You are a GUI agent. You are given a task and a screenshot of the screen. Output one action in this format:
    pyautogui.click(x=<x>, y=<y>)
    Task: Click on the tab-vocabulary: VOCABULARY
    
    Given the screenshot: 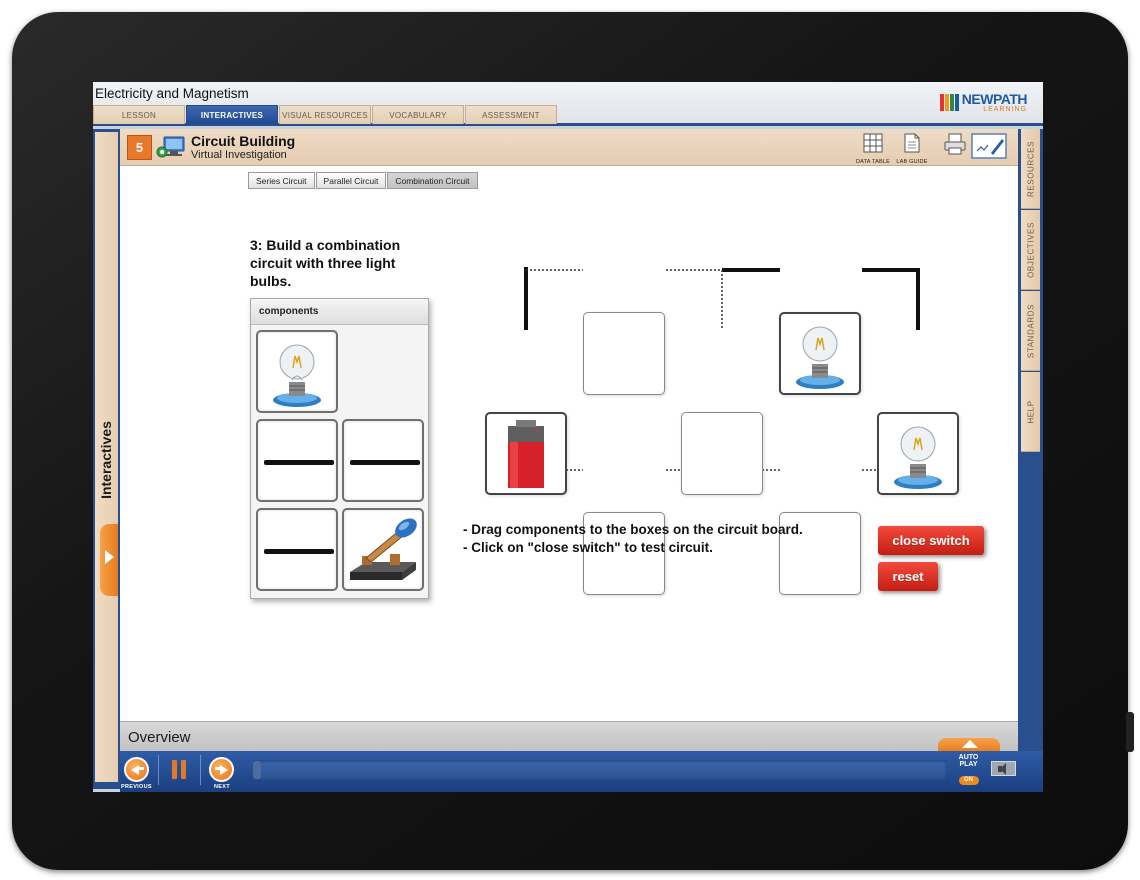 What is the action you would take?
    pyautogui.click(x=418, y=114)
    